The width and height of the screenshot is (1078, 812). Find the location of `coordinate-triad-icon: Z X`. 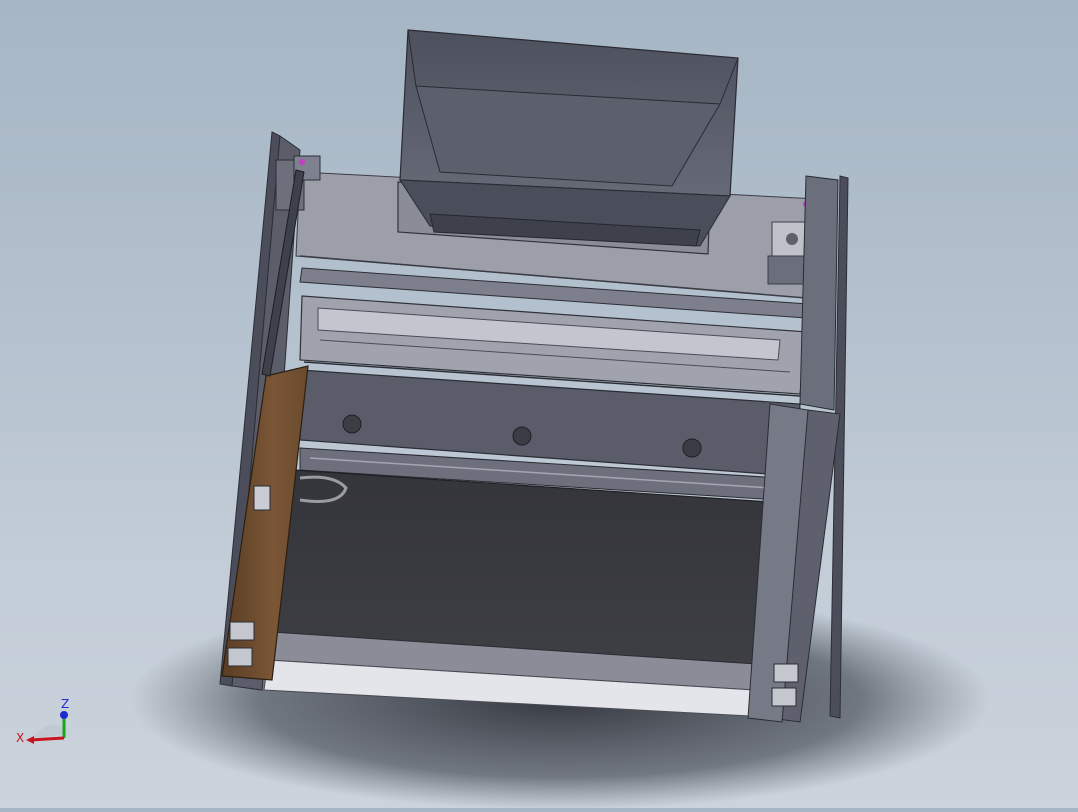

coordinate-triad-icon: Z X is located at coordinates (42, 721).